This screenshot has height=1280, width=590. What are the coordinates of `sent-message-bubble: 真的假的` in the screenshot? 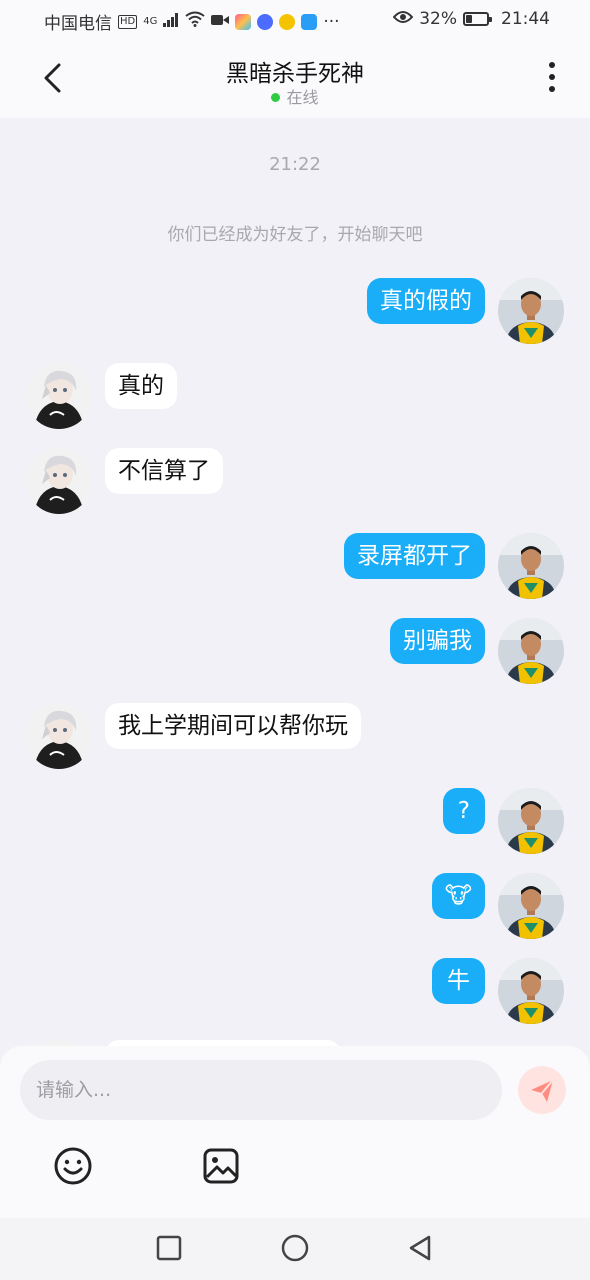 It's located at (426, 301).